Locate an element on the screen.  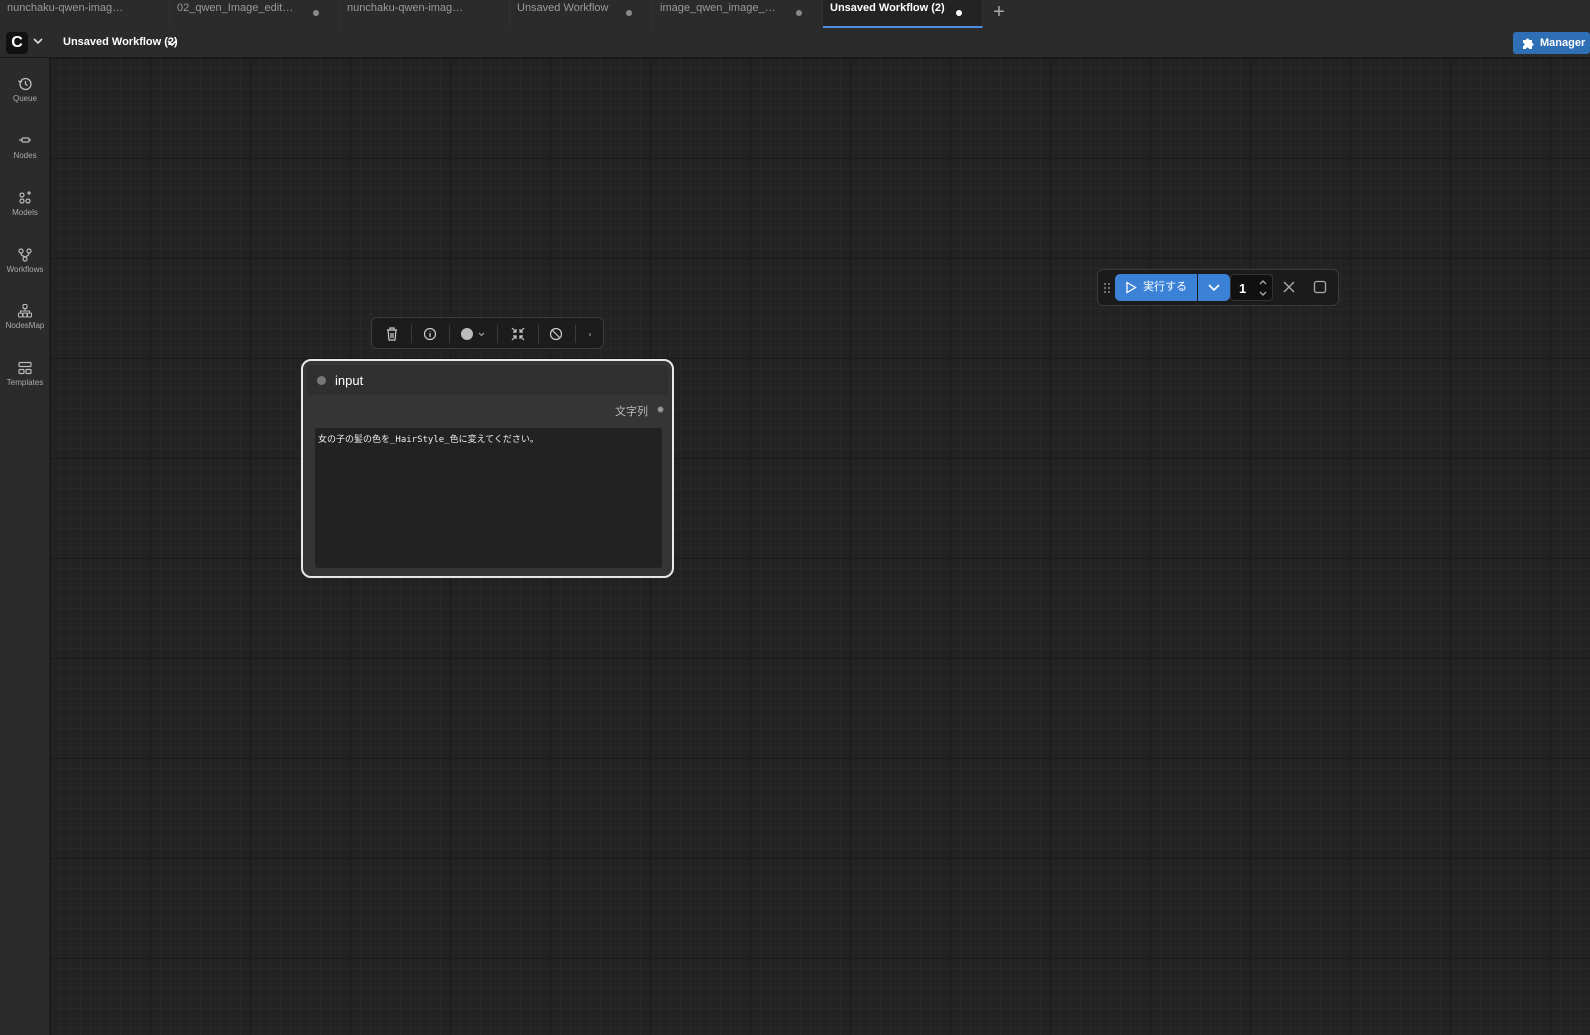
puzzle-icon is located at coordinates (1528, 43).